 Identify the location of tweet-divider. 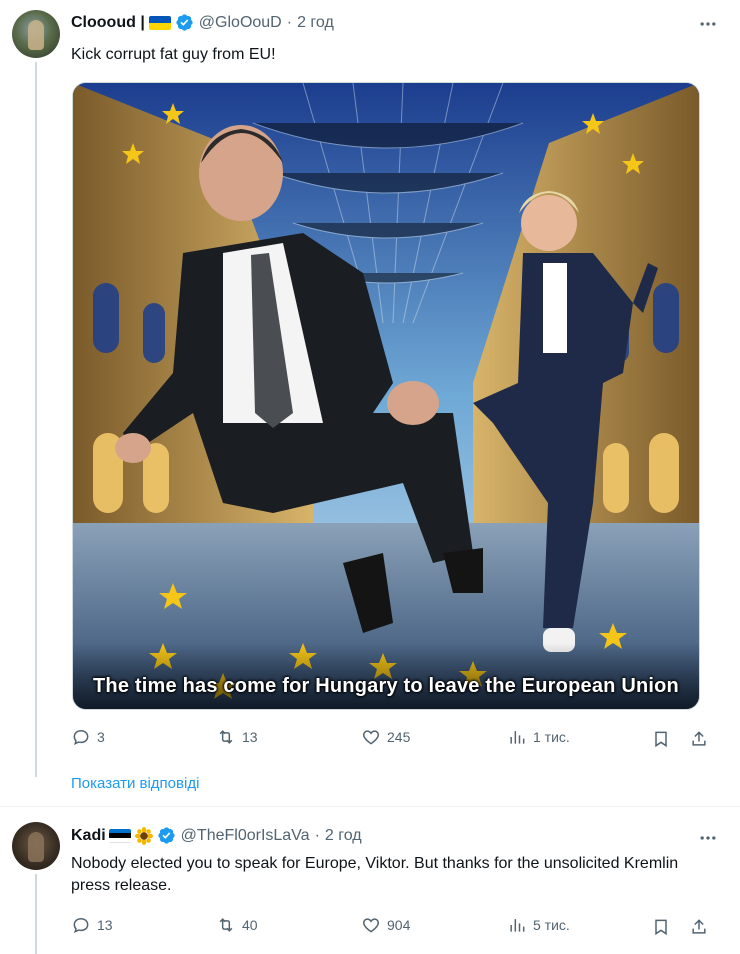
(370, 806).